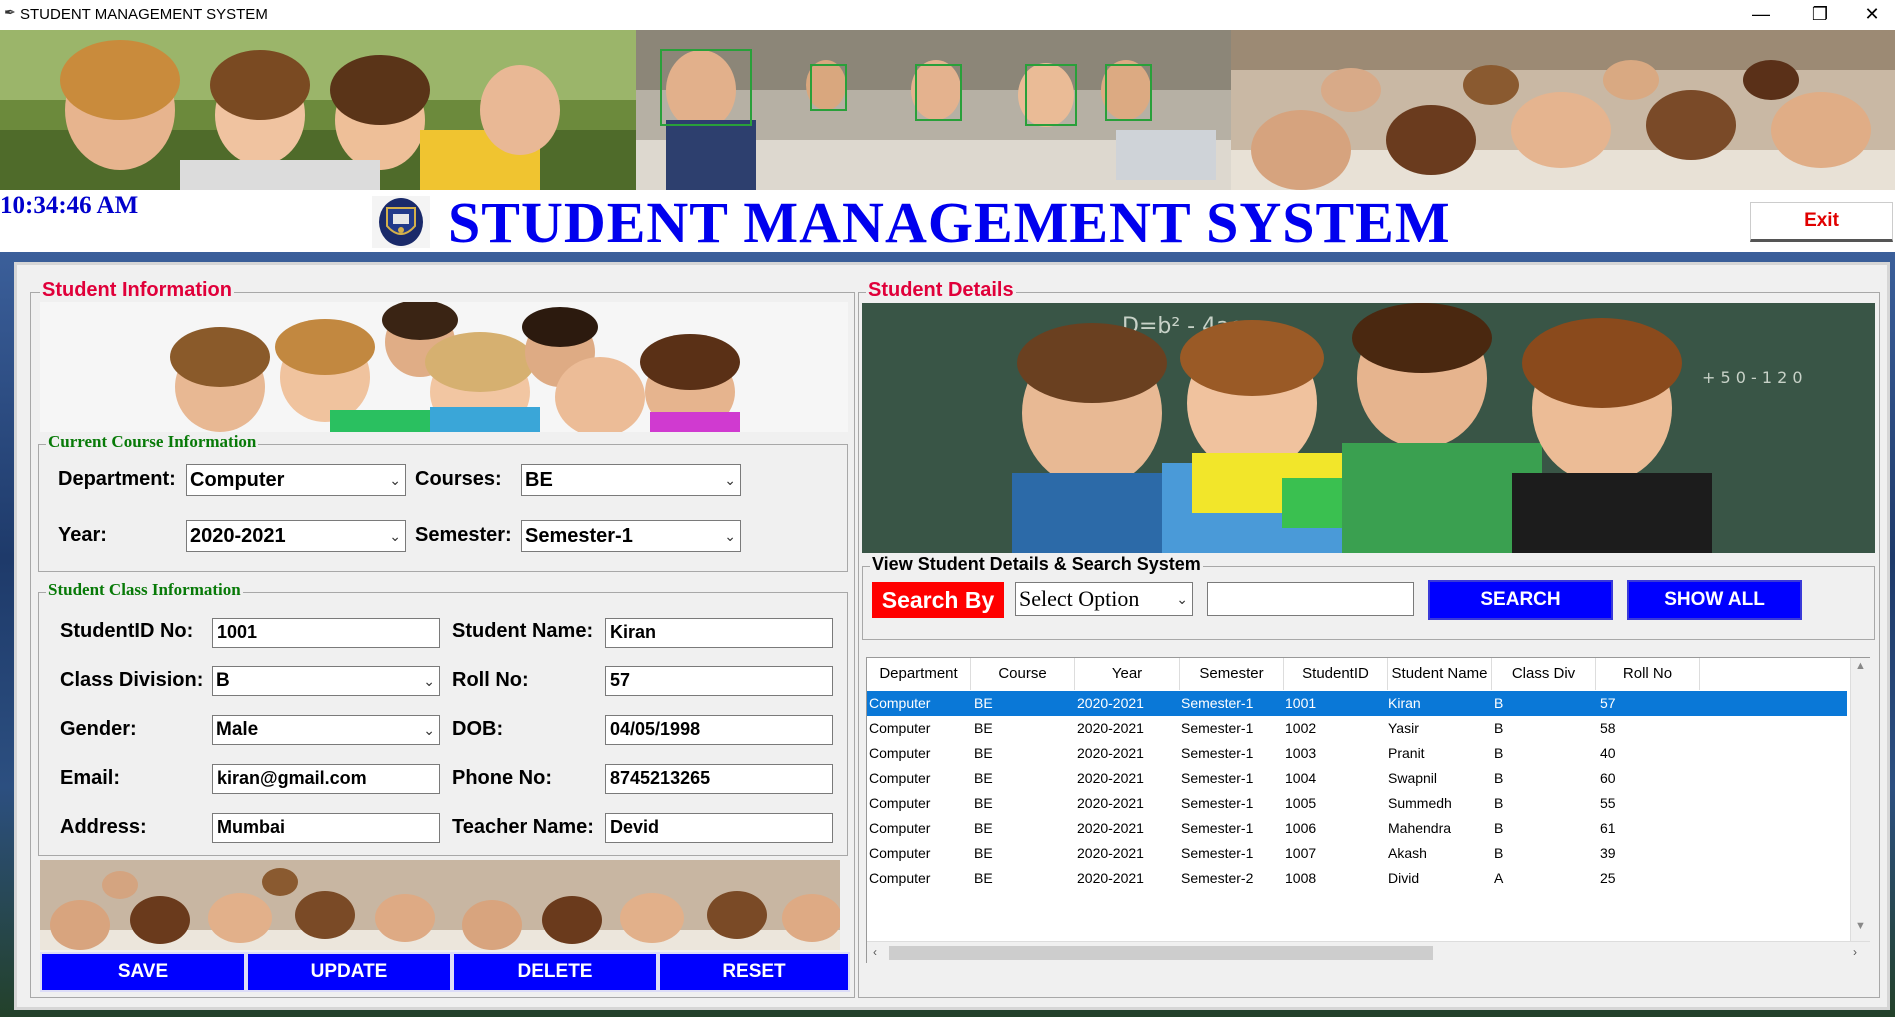 Image resolution: width=1895 pixels, height=1017 pixels. Describe the element at coordinates (463, 535) in the screenshot. I see `semester-label: Semester:` at that location.